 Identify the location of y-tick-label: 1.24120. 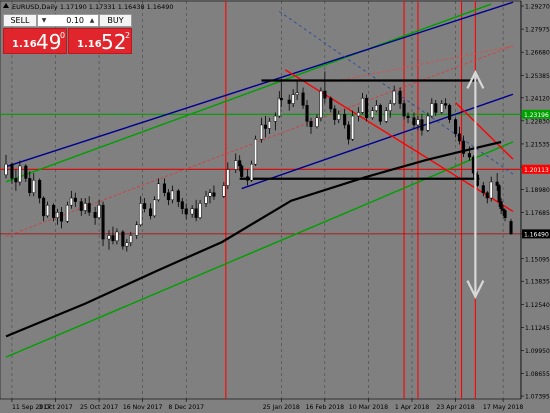
(537, 98).